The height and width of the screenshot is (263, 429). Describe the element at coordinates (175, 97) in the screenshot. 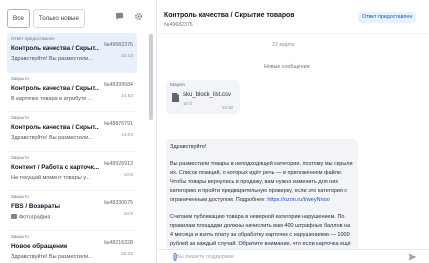

I see `document-icon` at that location.